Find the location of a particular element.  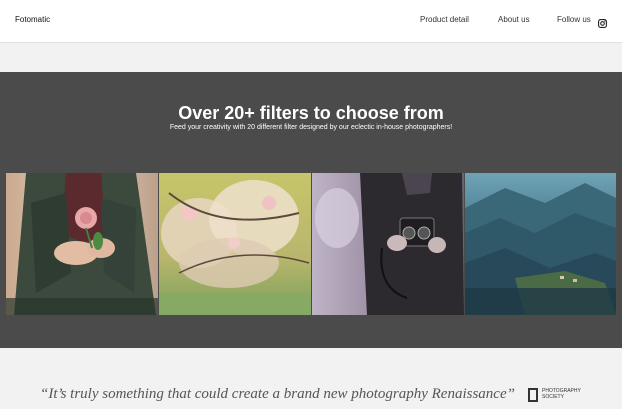

brand-logo: Fotomatic is located at coordinates (32, 19).